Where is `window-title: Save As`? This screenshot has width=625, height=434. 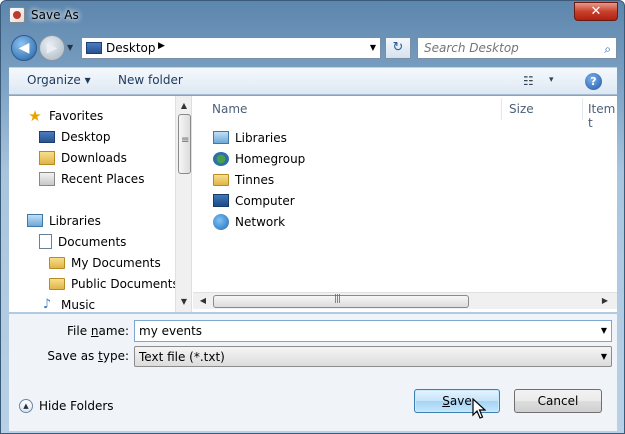
window-title: Save As is located at coordinates (55, 15).